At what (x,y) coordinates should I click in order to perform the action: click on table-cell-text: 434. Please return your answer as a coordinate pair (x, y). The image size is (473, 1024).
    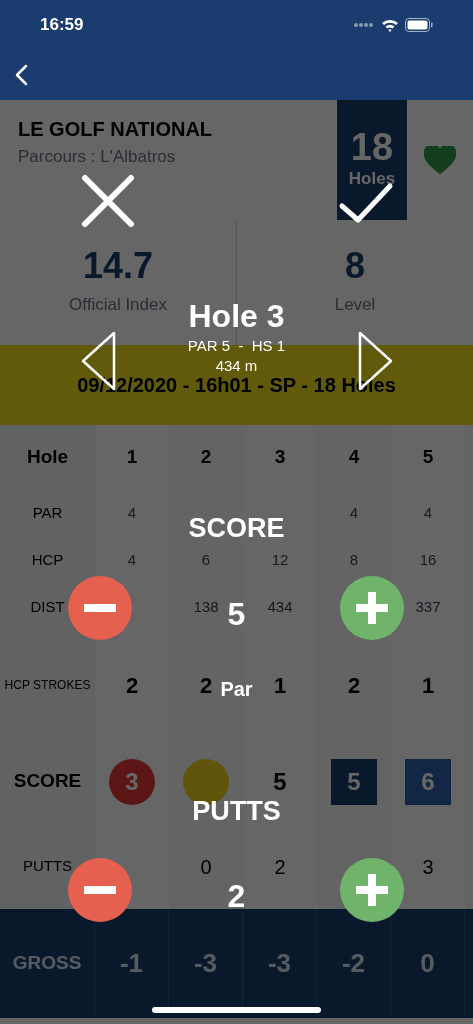
    Looking at the image, I should click on (280, 607).